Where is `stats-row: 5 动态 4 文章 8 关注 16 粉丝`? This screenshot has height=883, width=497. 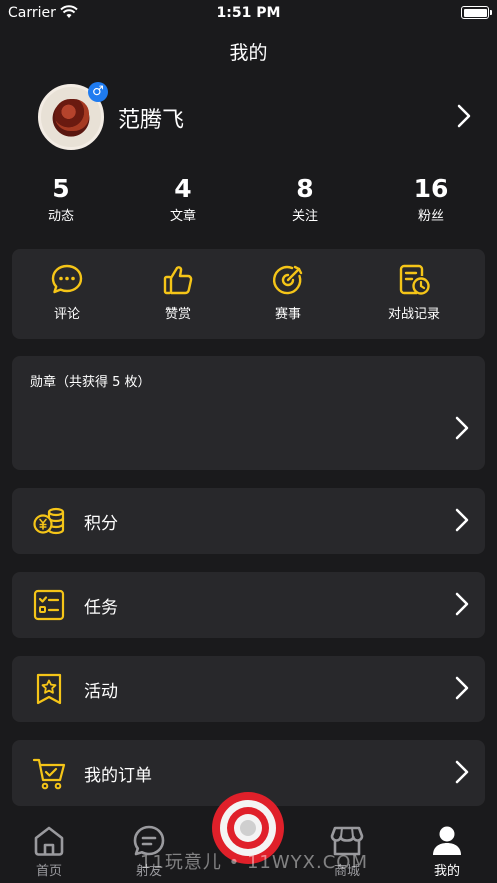 stats-row: 5 动态 4 文章 8 关注 16 粉丝 is located at coordinates (248, 200).